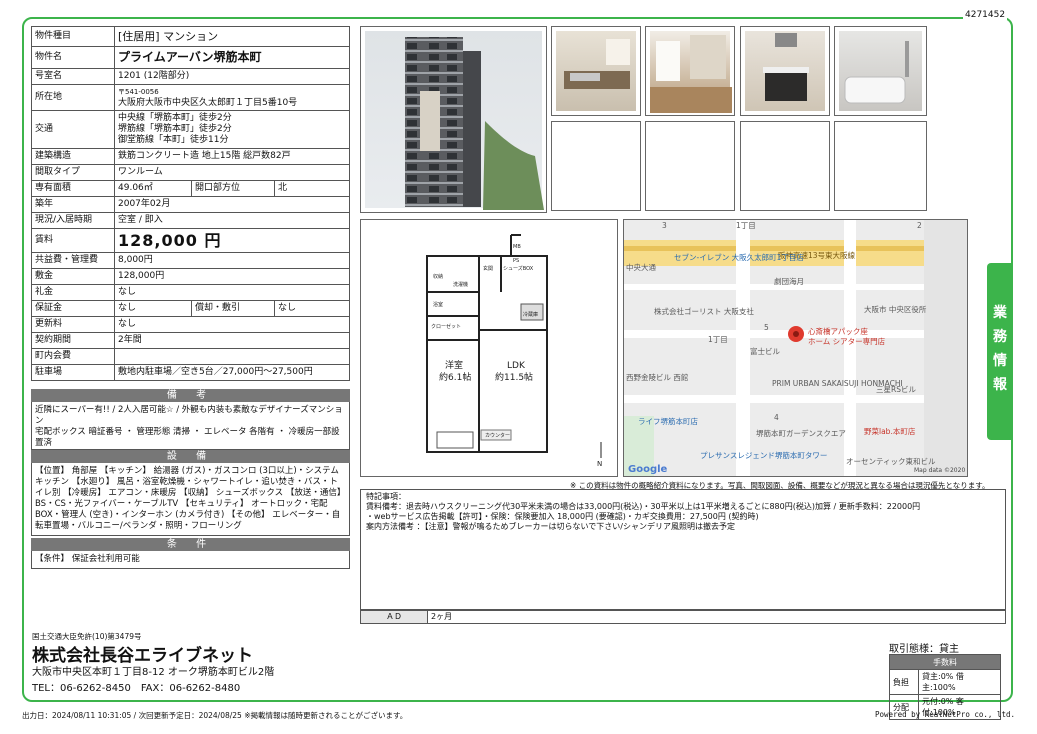  I want to click on address-zip: 〒541-0056, so click(138, 91).